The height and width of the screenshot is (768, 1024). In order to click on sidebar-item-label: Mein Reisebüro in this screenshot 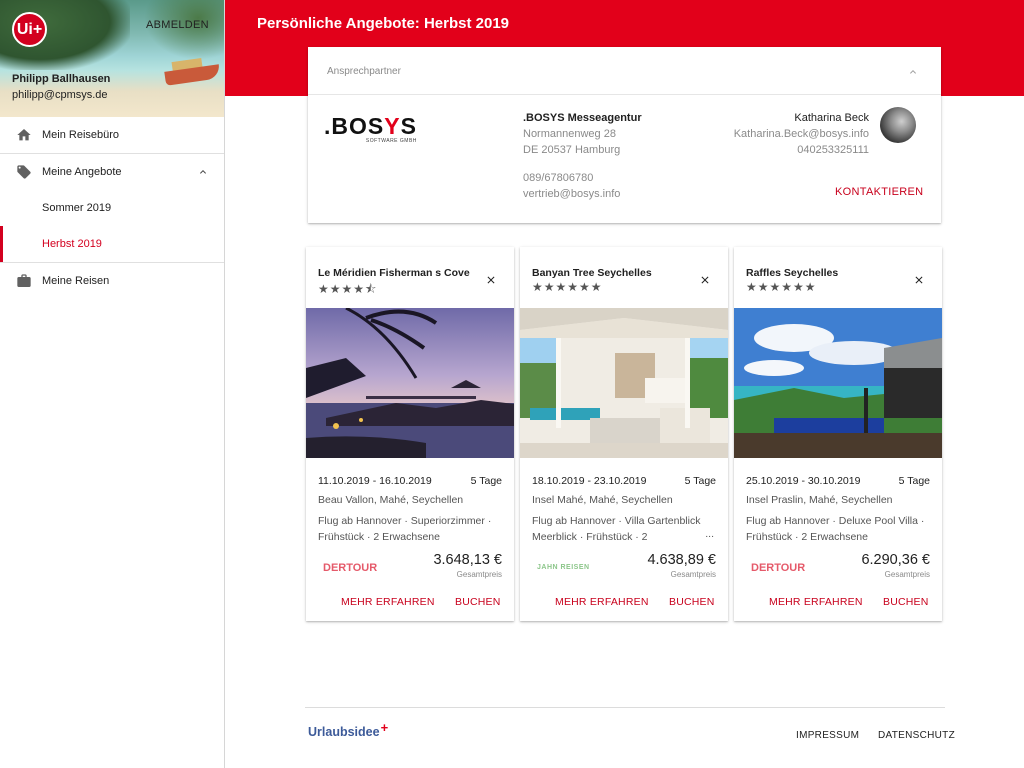, I will do `click(81, 135)`.